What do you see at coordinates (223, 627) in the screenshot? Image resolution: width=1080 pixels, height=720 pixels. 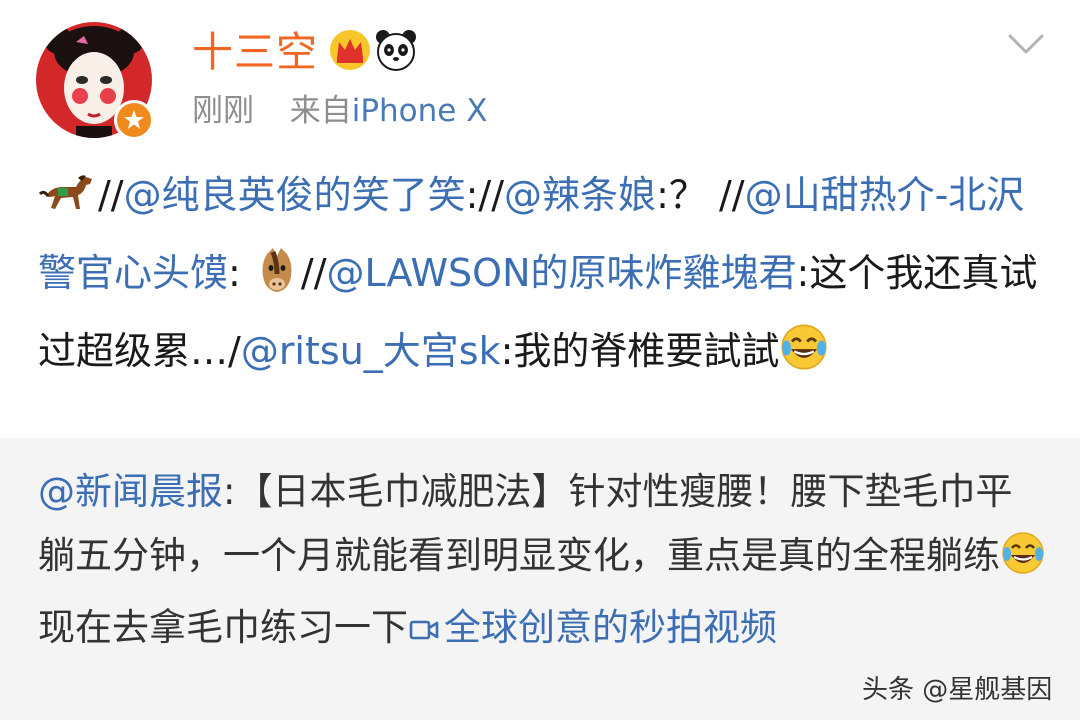 I see `repost-content-tail: 现在去拿毛巾练习一下` at bounding box center [223, 627].